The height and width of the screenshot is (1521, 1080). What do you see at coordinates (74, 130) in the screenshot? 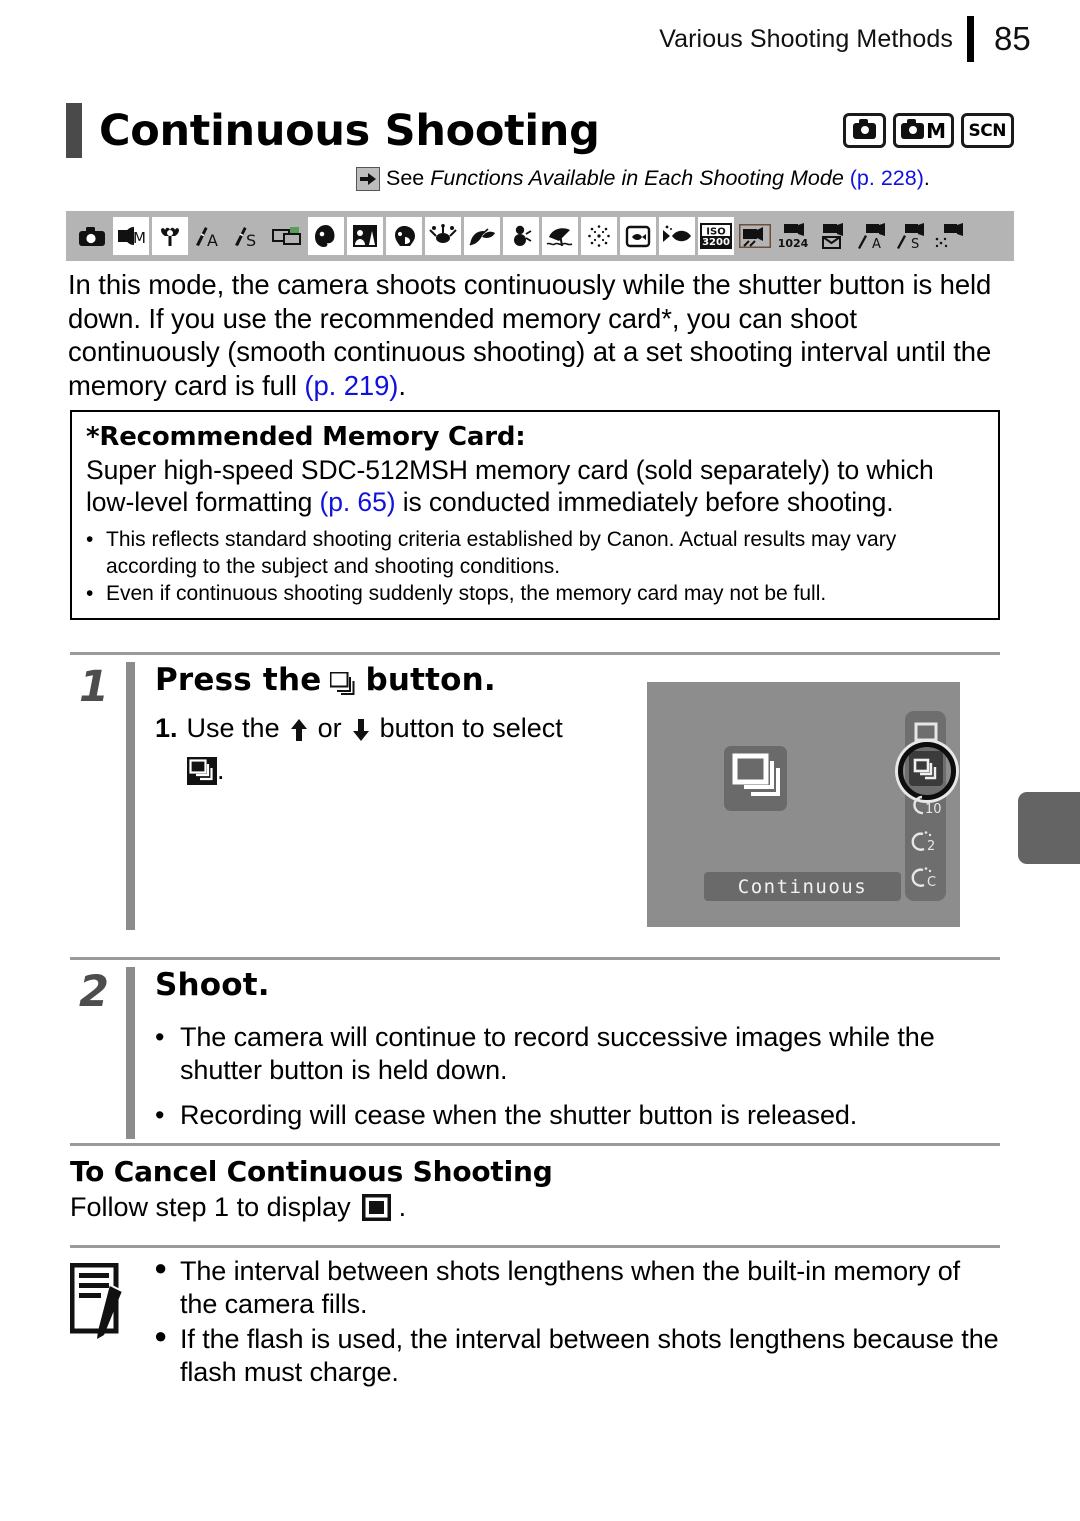
I see `title-accent-bar` at bounding box center [74, 130].